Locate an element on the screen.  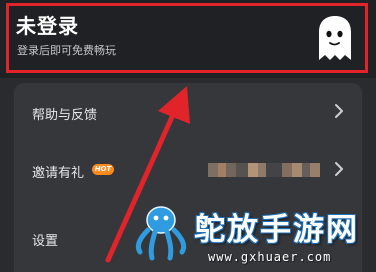
watermark-url: www.gxhuaer.com is located at coordinates (270, 257).